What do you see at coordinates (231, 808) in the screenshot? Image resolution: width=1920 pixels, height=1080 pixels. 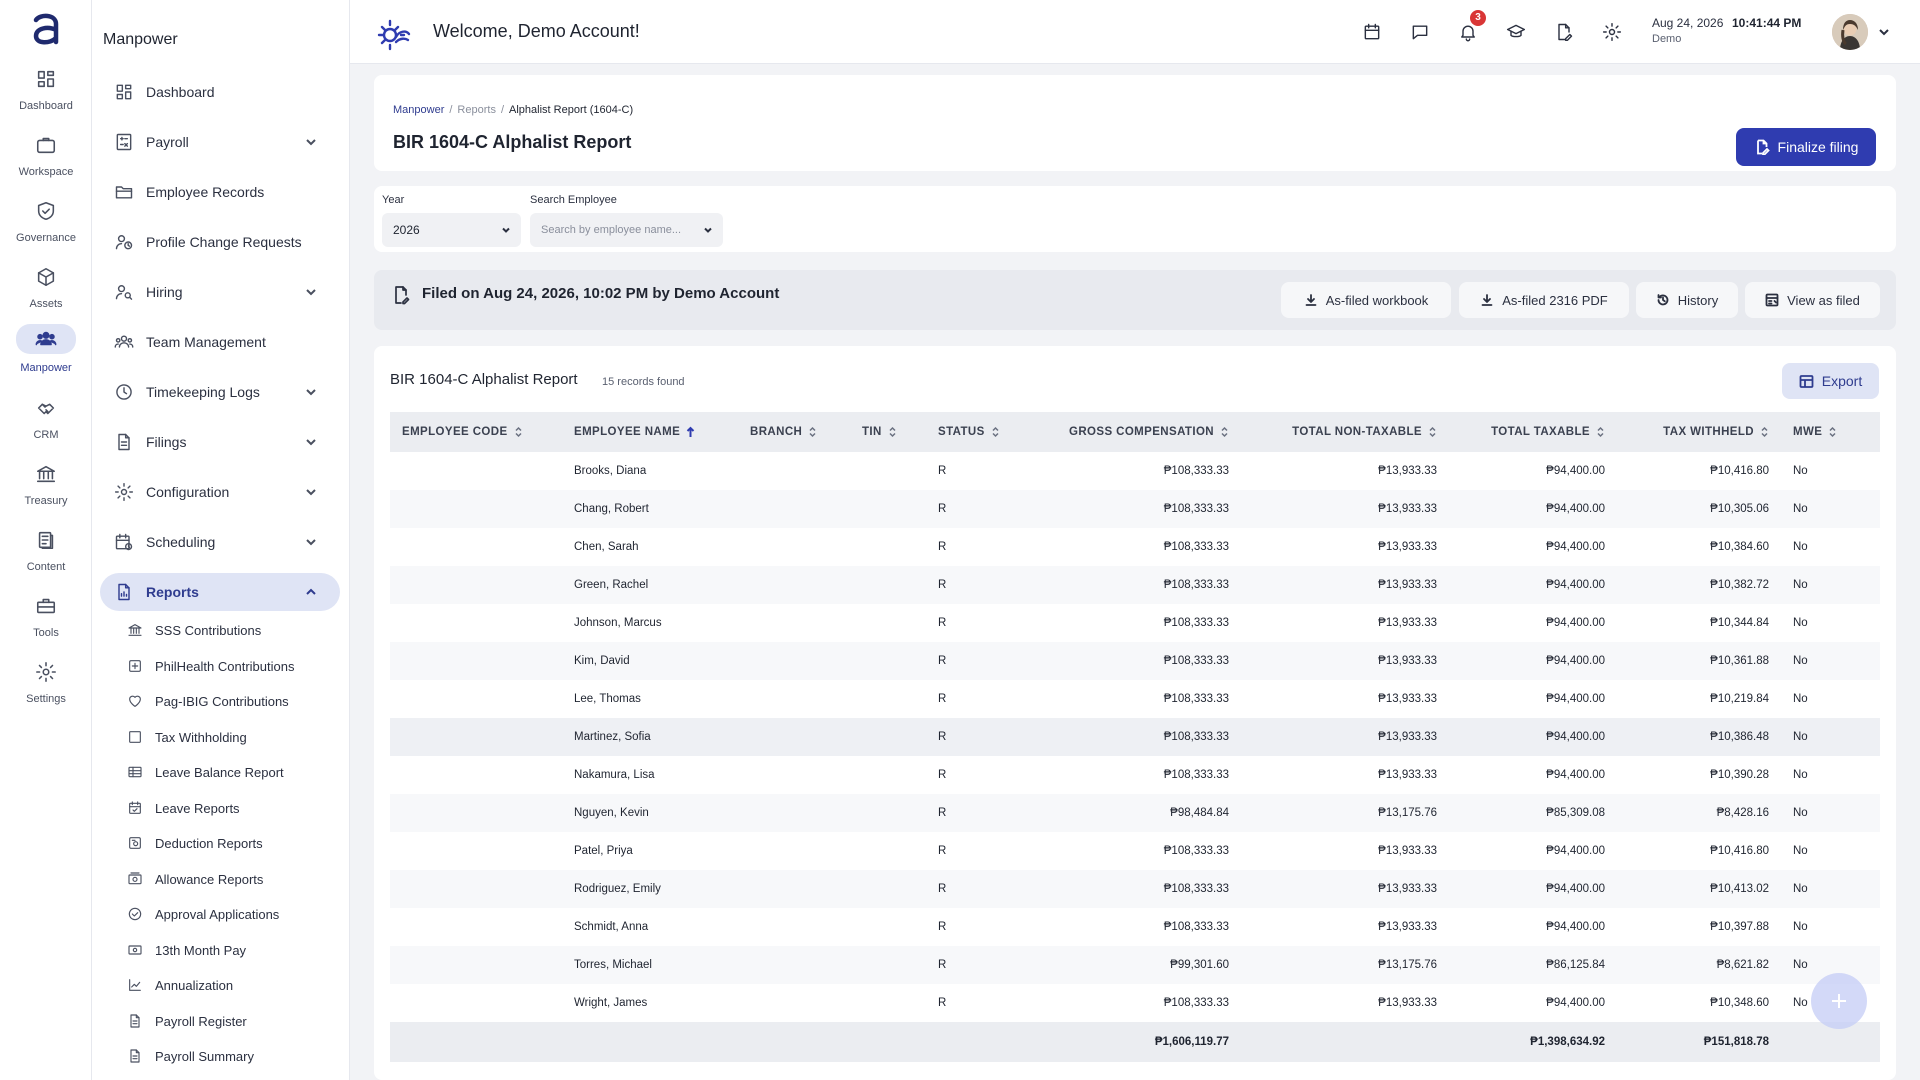 I see `sidebar-subitem-leave-reports: Leave Reports` at bounding box center [231, 808].